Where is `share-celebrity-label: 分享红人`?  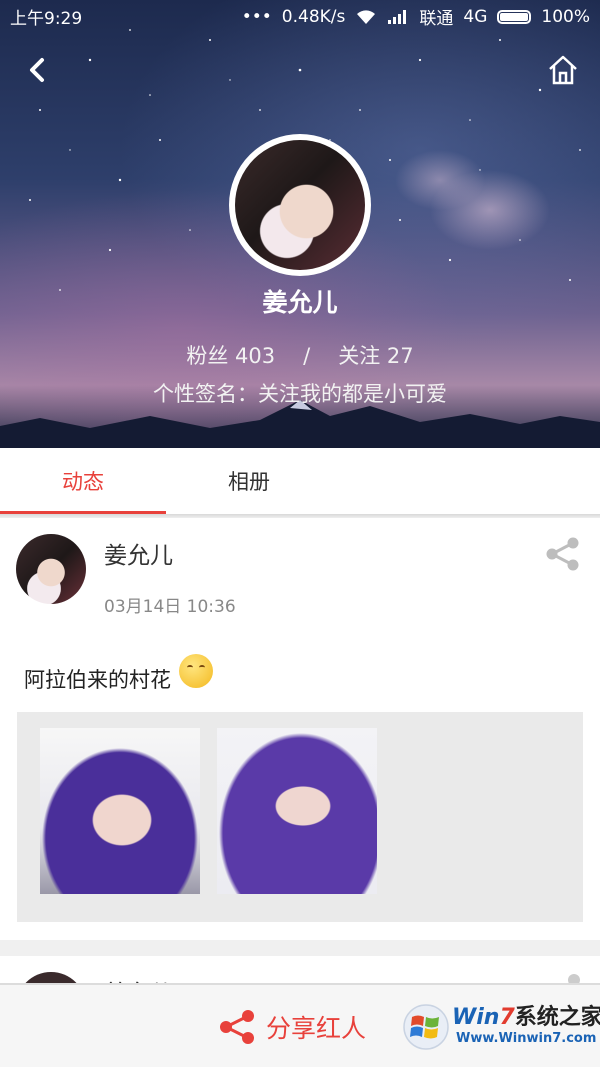 share-celebrity-label: 分享红人 is located at coordinates (316, 1028).